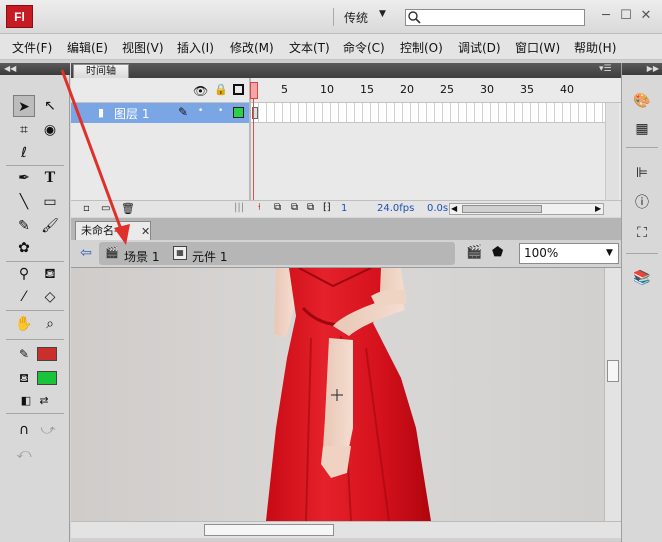  I want to click on menu-control: 控制(O), so click(421, 47).